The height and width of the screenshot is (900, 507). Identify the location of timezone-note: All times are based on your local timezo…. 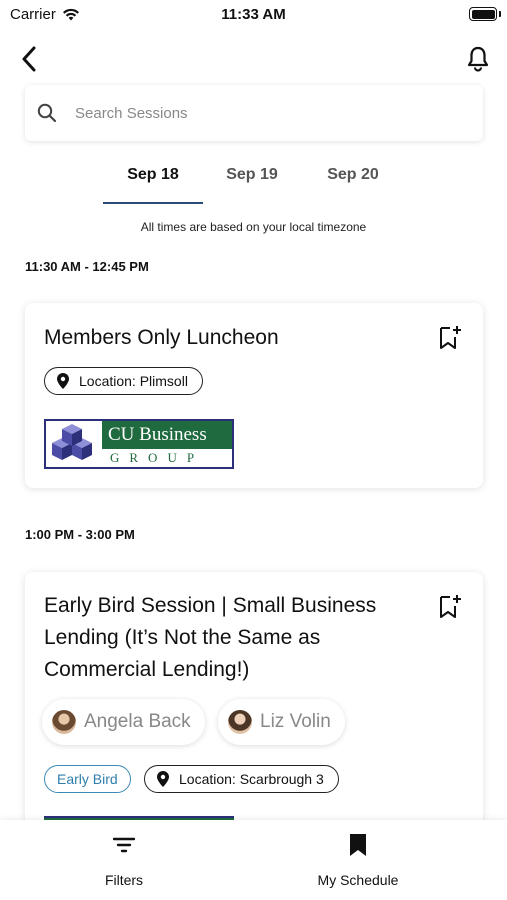
(253, 227).